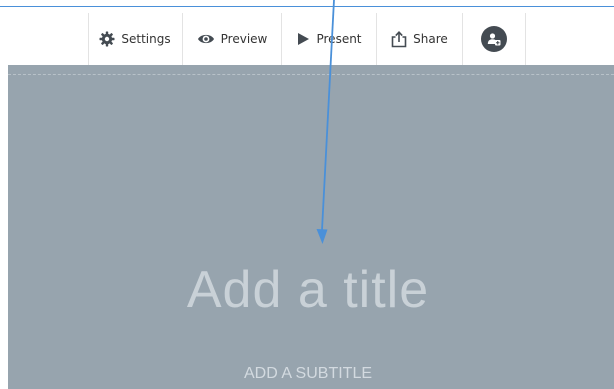  I want to click on top-accent-line, so click(307, 6).